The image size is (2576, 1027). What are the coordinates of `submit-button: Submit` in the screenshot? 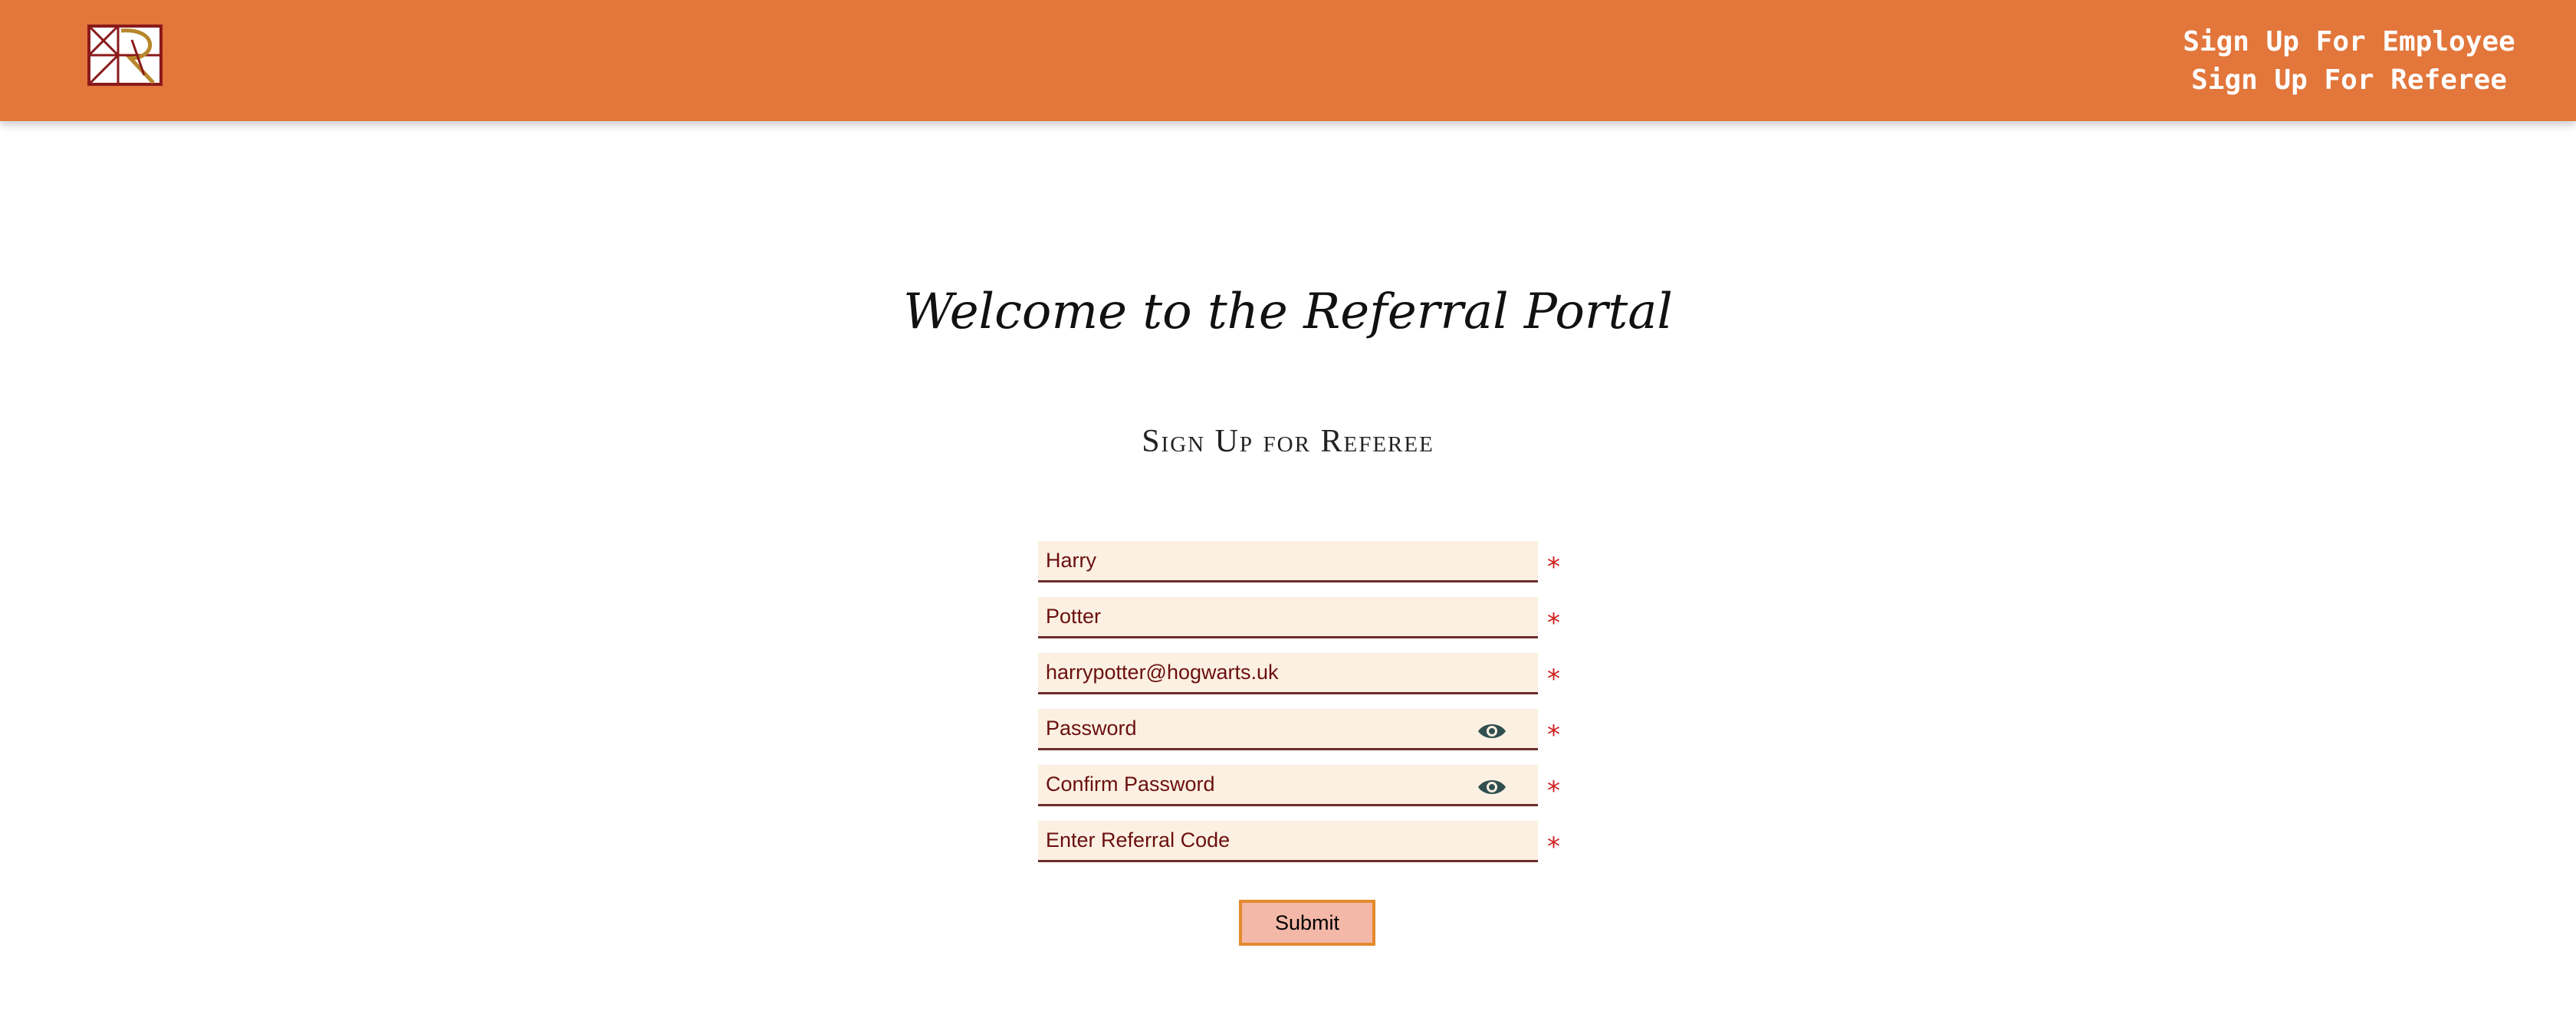 It's located at (1307, 923).